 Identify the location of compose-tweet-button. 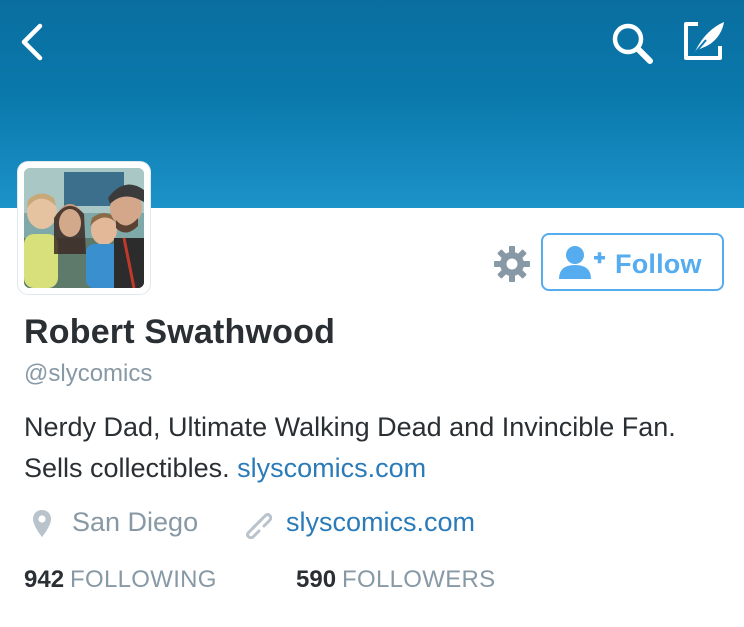
(705, 41).